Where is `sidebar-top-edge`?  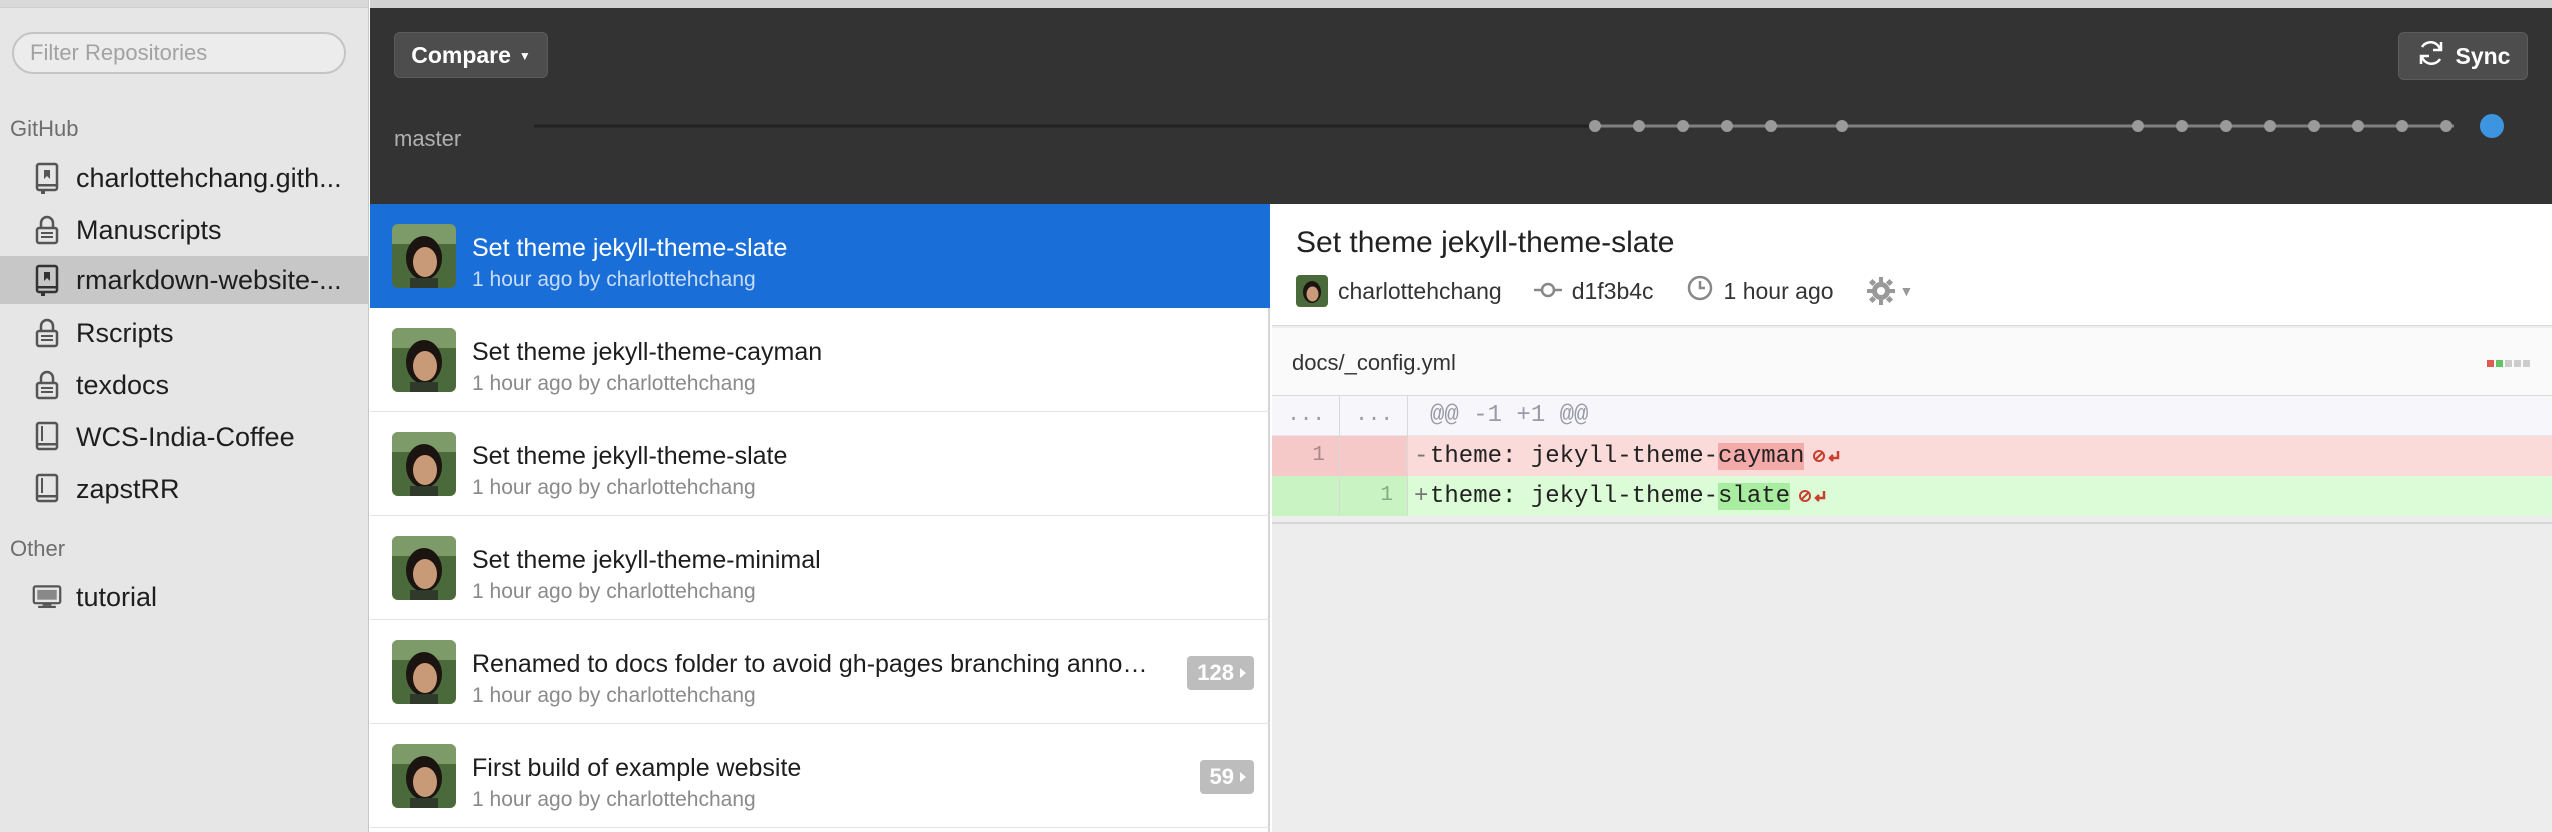
sidebar-top-edge is located at coordinates (184, 4).